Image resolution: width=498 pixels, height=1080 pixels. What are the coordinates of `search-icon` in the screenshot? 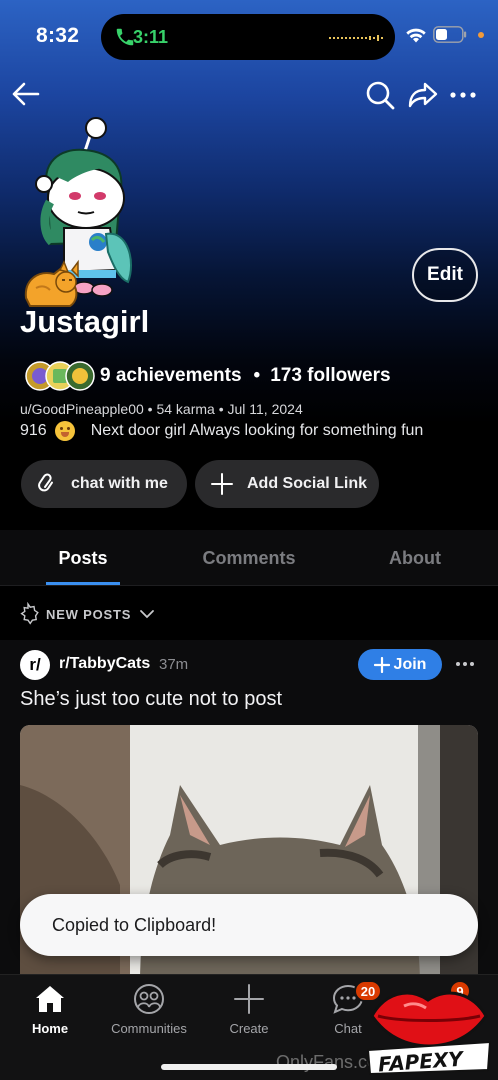 It's located at (380, 95).